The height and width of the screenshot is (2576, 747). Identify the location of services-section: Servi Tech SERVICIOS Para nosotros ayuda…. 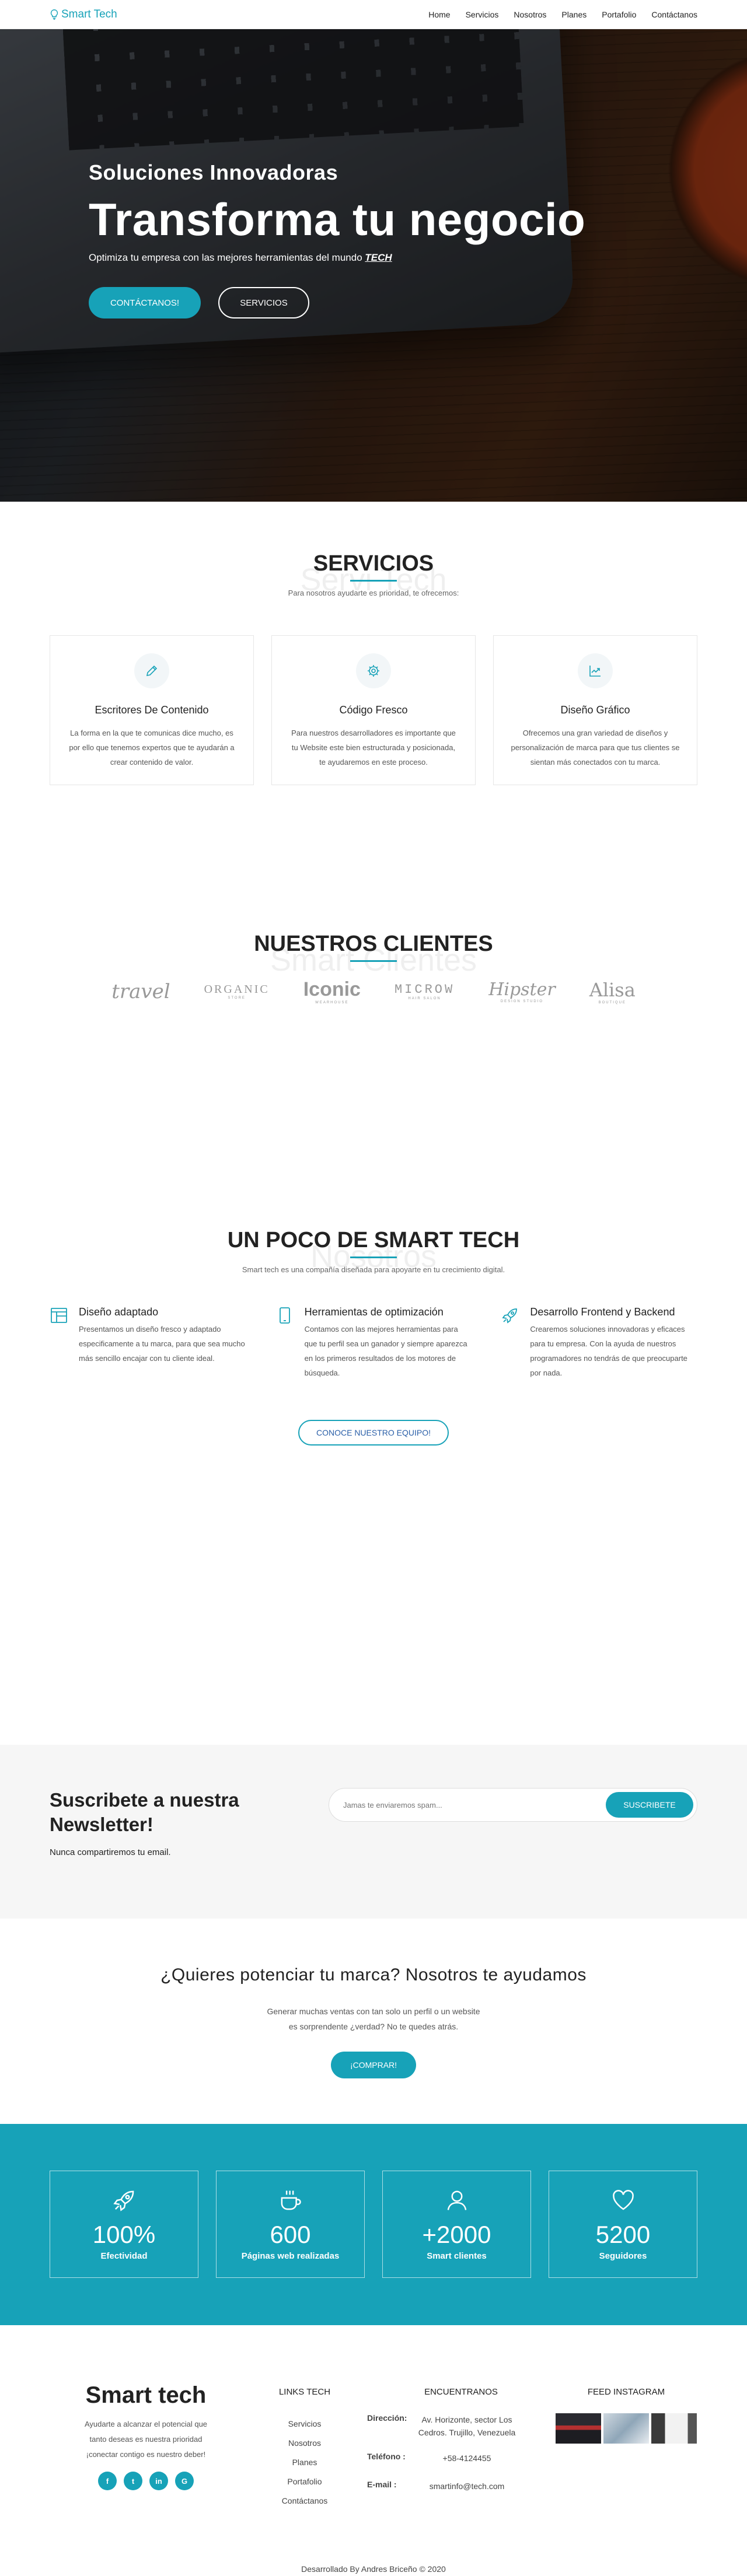
(373, 665).